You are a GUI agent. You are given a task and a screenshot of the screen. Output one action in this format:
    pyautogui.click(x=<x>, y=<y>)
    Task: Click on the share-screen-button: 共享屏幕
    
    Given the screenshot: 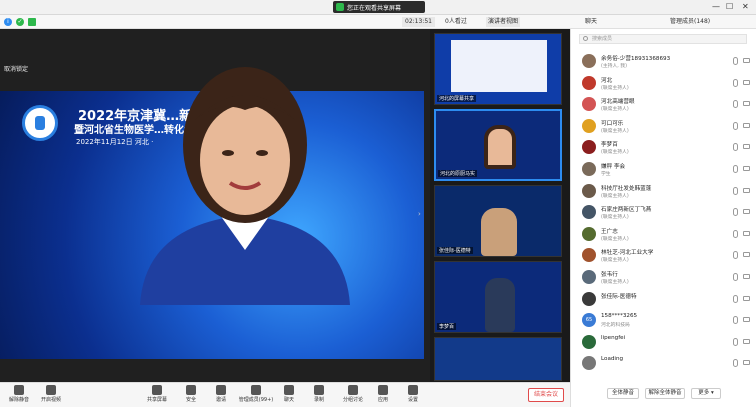 What is the action you would take?
    pyautogui.click(x=157, y=394)
    